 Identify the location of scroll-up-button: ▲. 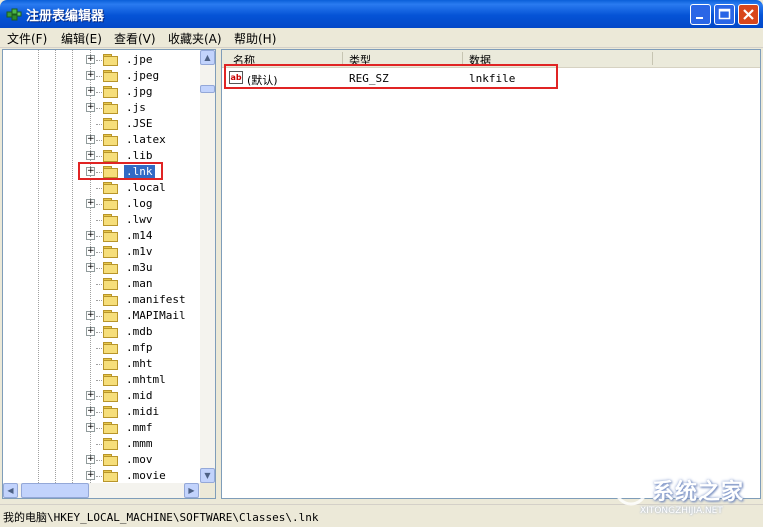
(207, 57).